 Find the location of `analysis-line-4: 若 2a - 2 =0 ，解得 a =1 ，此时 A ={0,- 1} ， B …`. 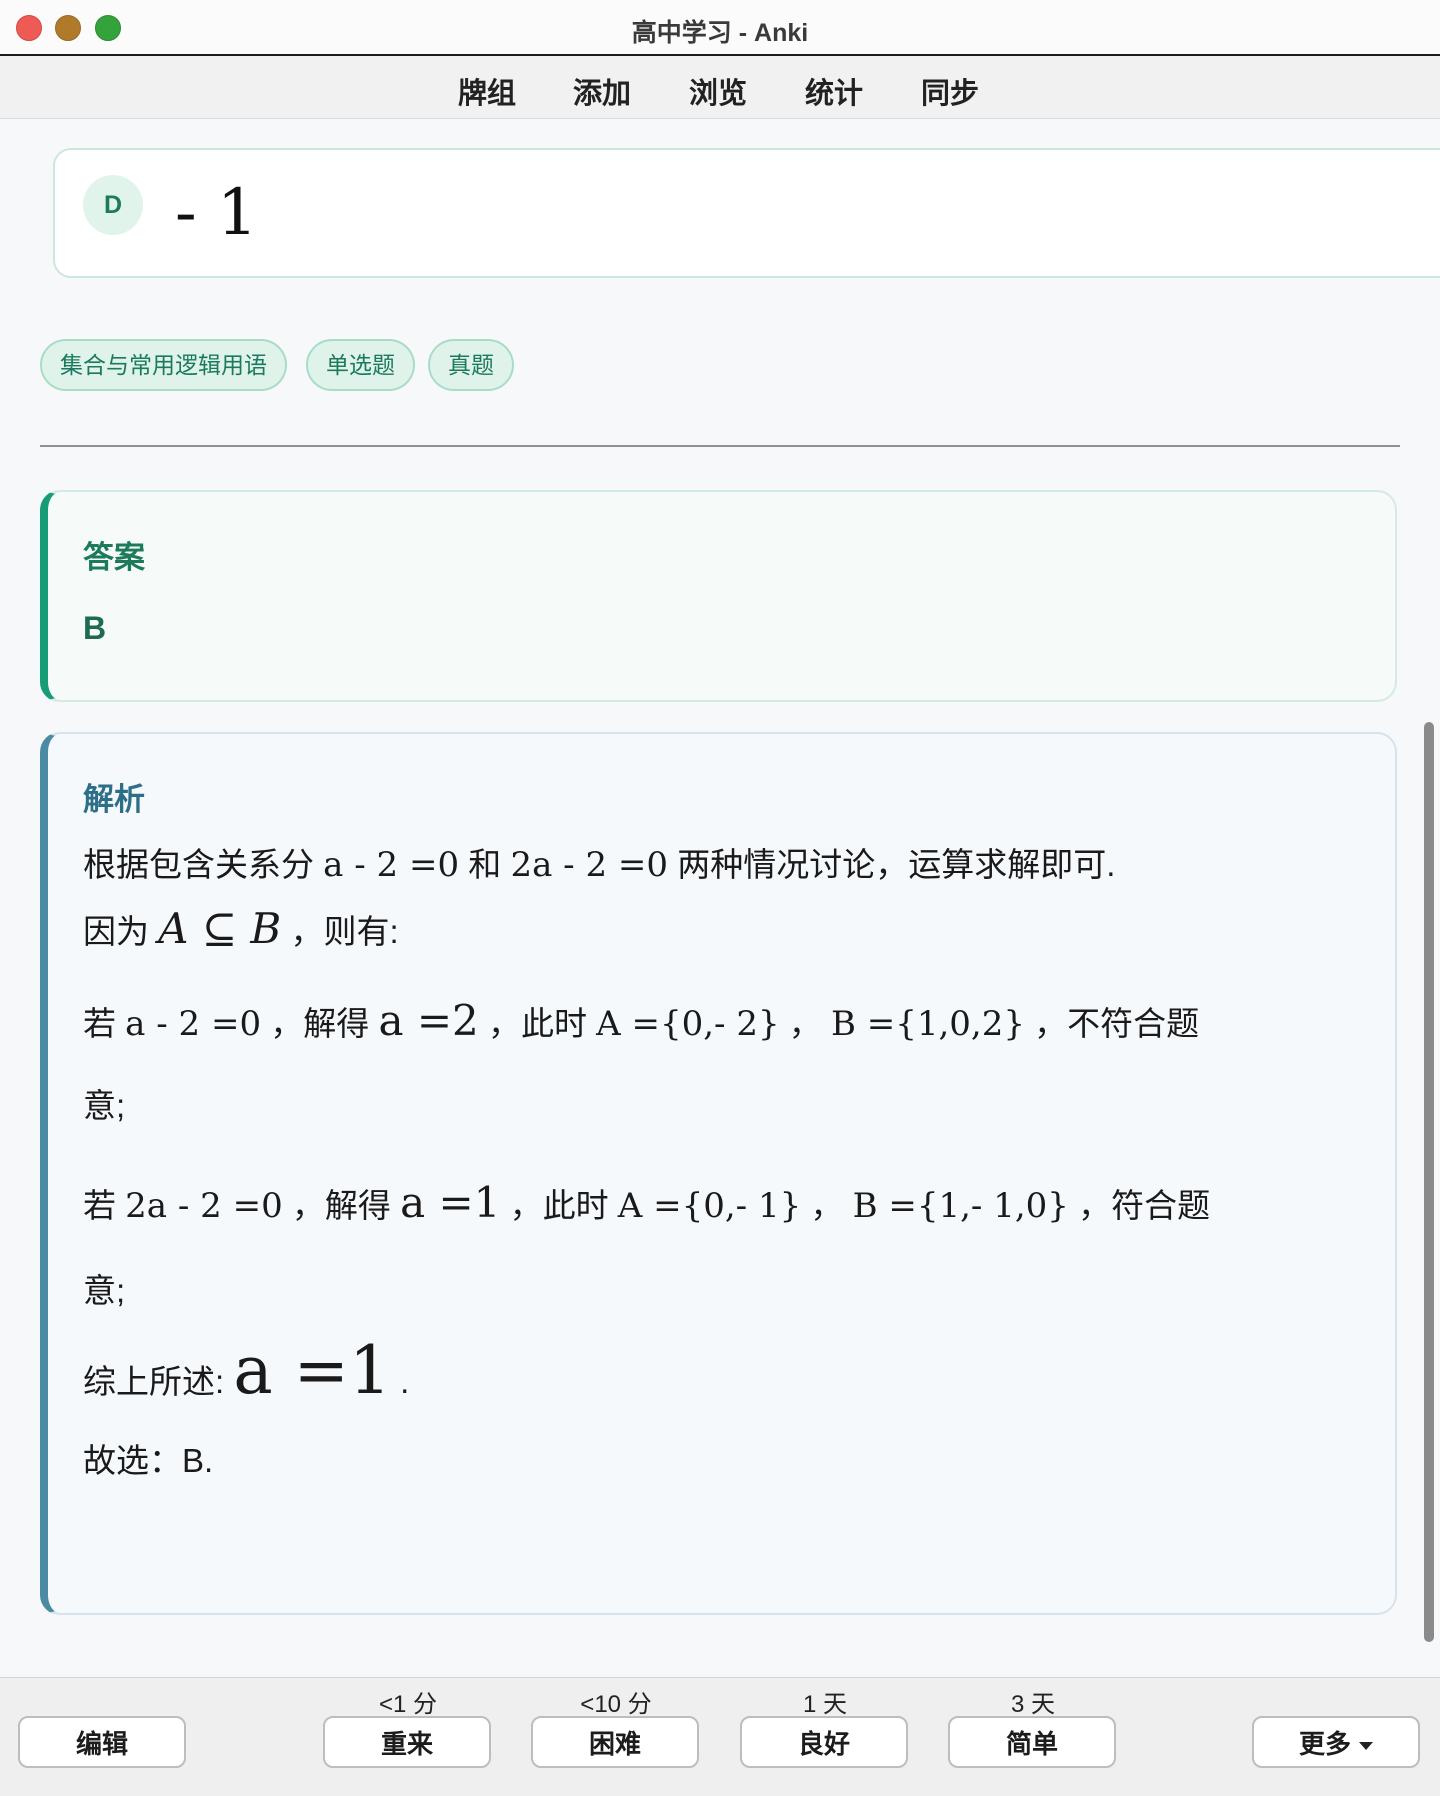

analysis-line-4: 若 2a - 2 =0 ，解得 a =1 ，此时 A ={0,- 1} ， B … is located at coordinates (646, 1202).